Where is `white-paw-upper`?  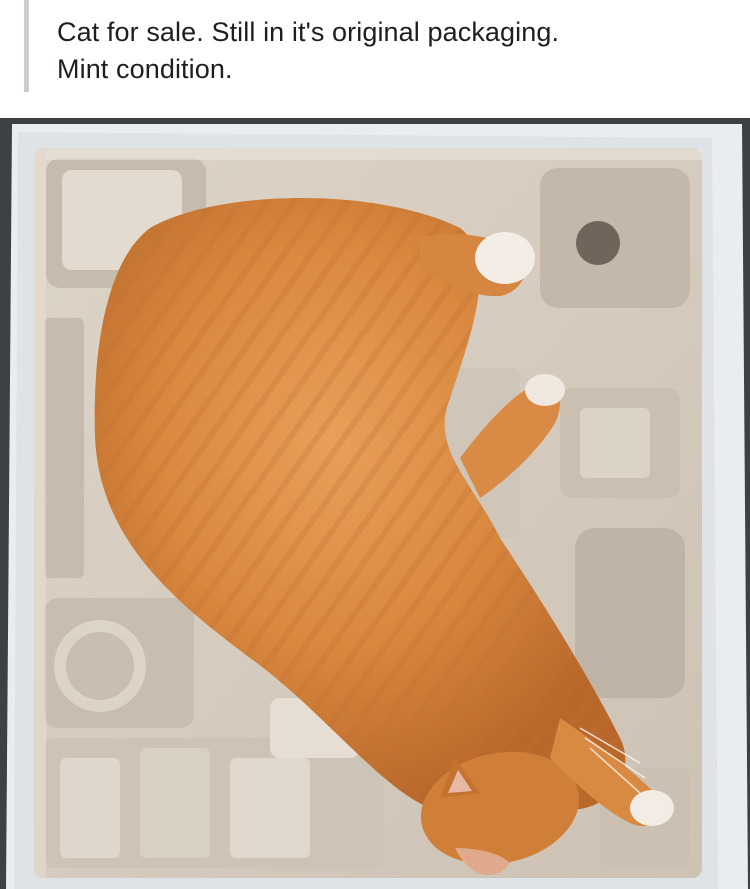 white-paw-upper is located at coordinates (505, 258).